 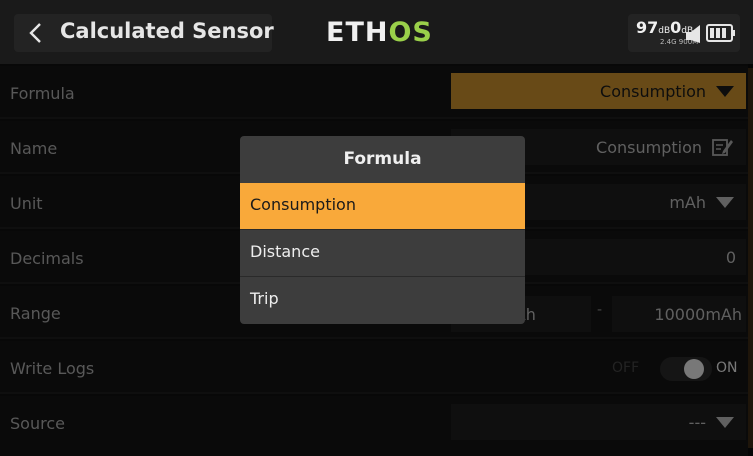 What do you see at coordinates (382, 299) in the screenshot?
I see `option-trip: Trip` at bounding box center [382, 299].